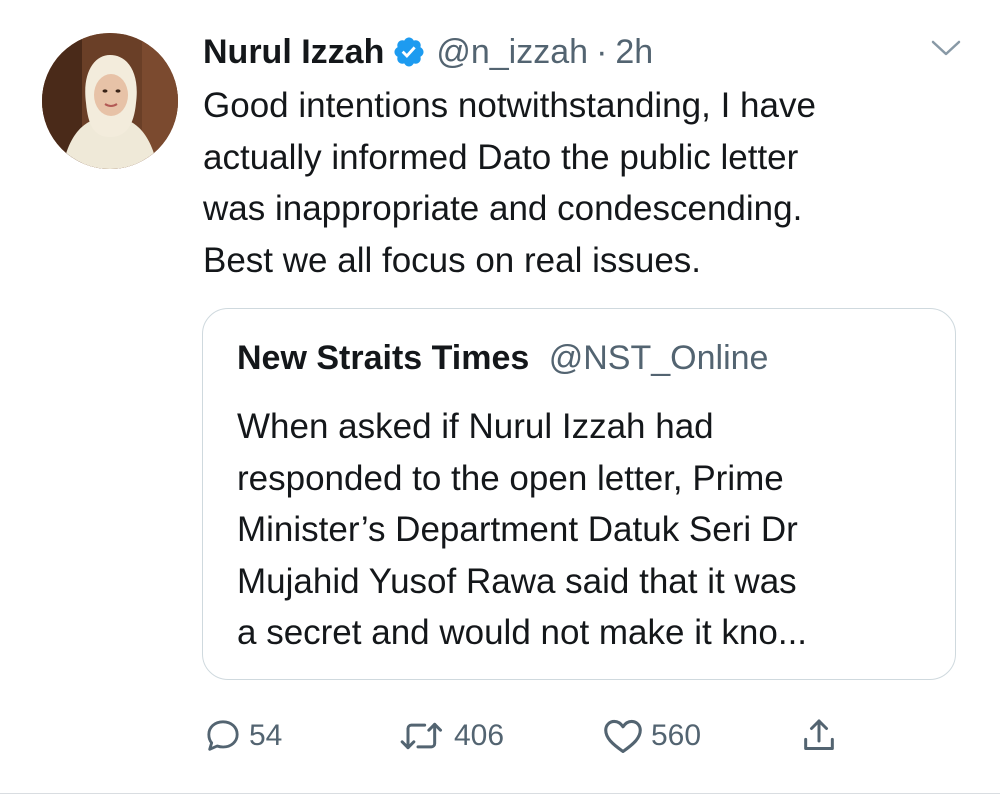 This screenshot has height=797, width=1000. Describe the element at coordinates (409, 52) in the screenshot. I see `verified-badge-icon` at that location.